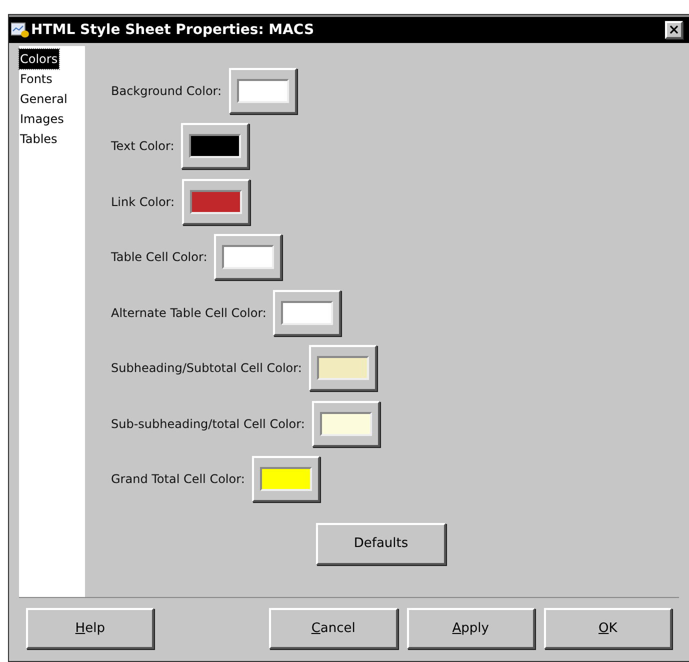 The height and width of the screenshot is (662, 689). What do you see at coordinates (206, 369) in the screenshot?
I see `color-label: Subheading/Subtotal Cell Color:` at bounding box center [206, 369].